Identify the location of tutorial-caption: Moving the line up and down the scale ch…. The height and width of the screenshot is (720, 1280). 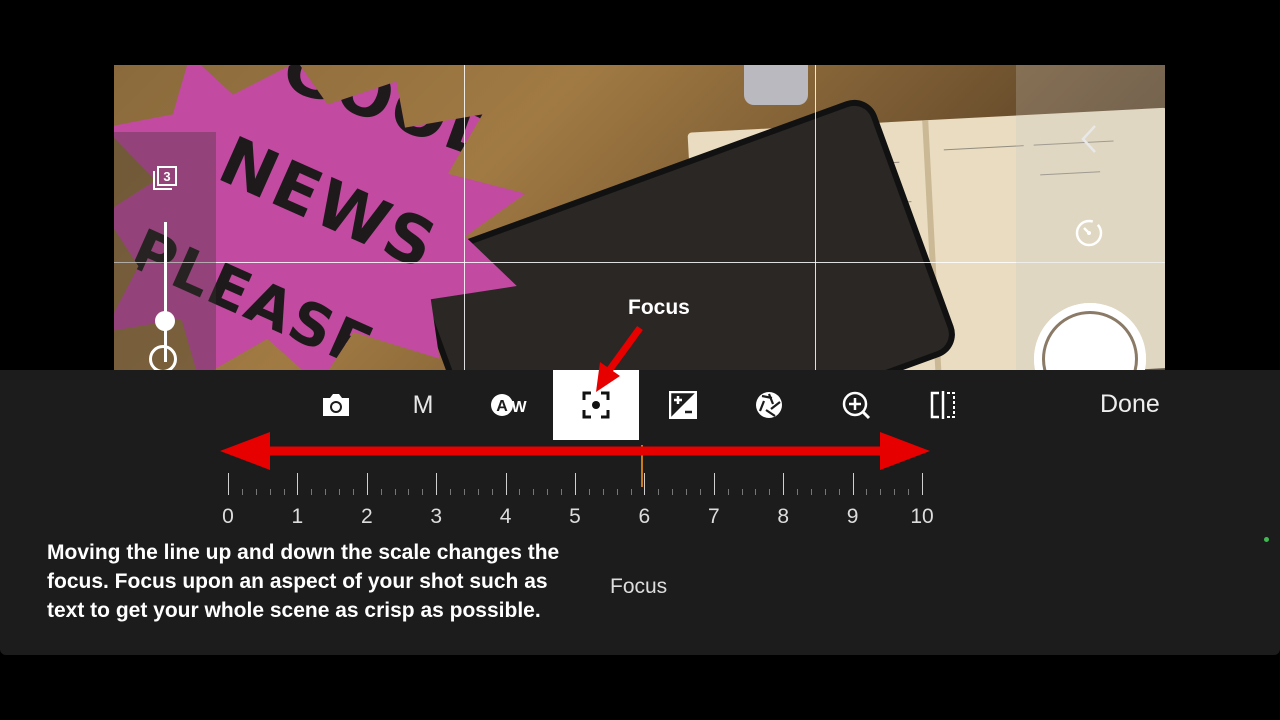
(303, 581).